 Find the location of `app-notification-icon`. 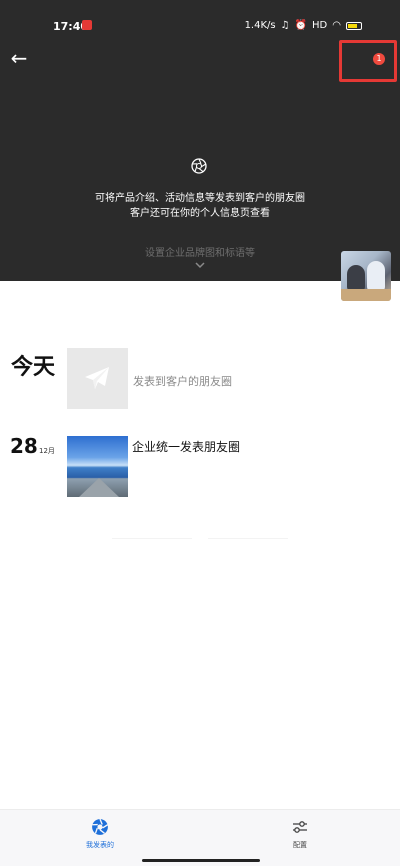

app-notification-icon is located at coordinates (87, 25).